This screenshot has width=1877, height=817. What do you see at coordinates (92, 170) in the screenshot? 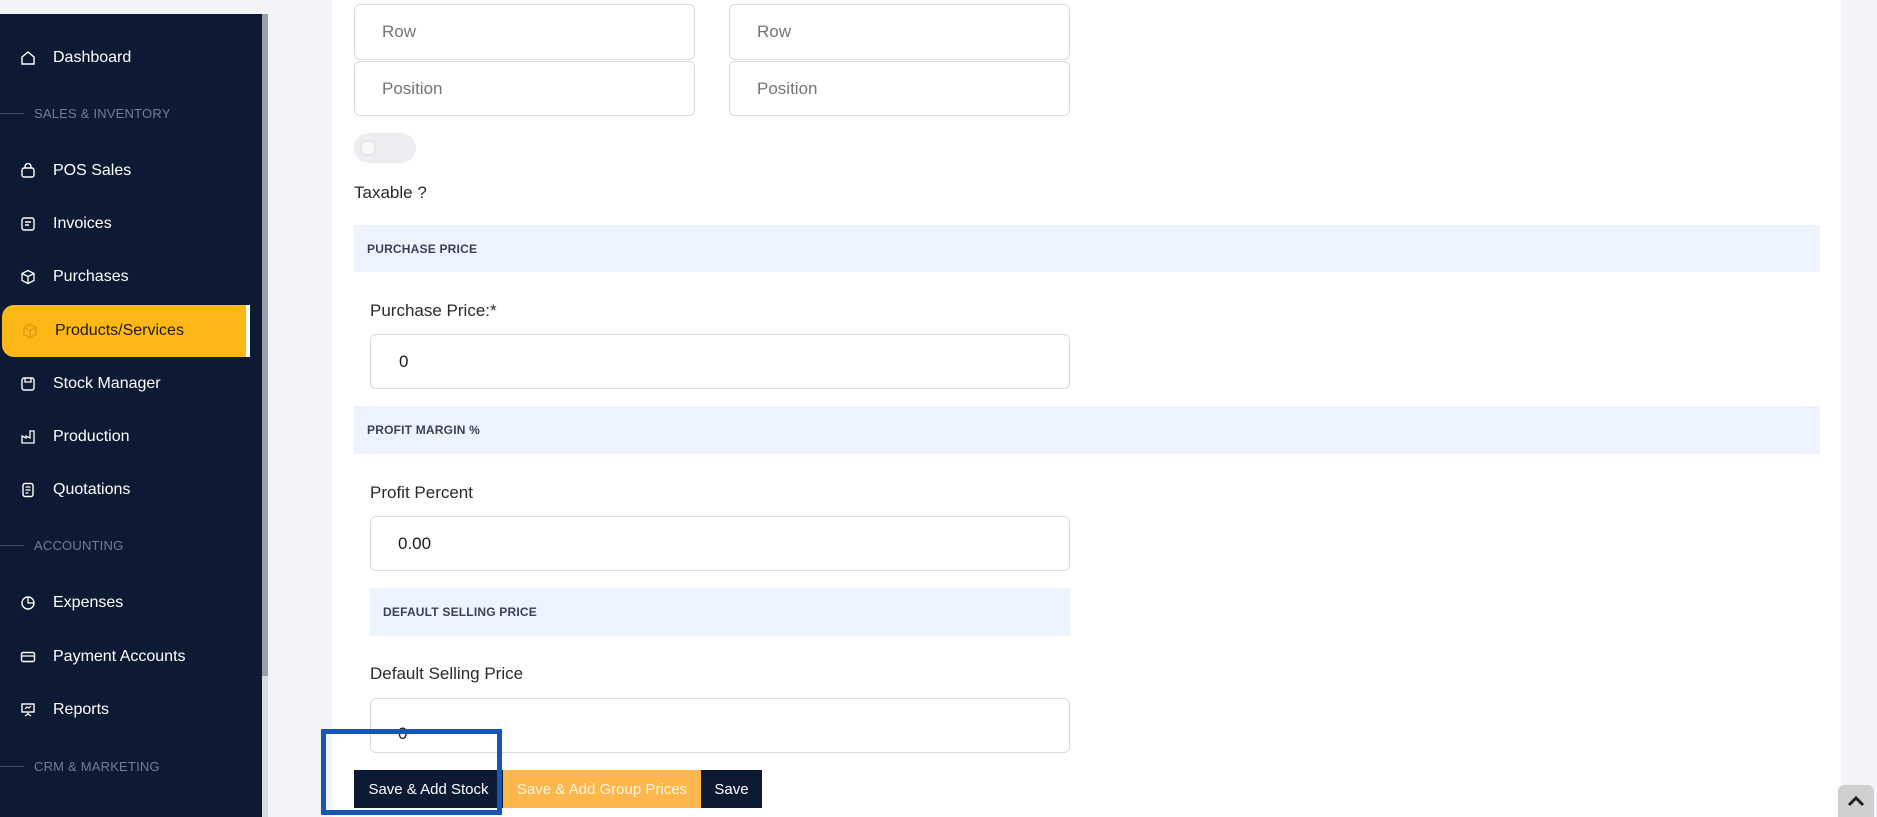
I see `sidebar-item-label: POS Sales` at bounding box center [92, 170].